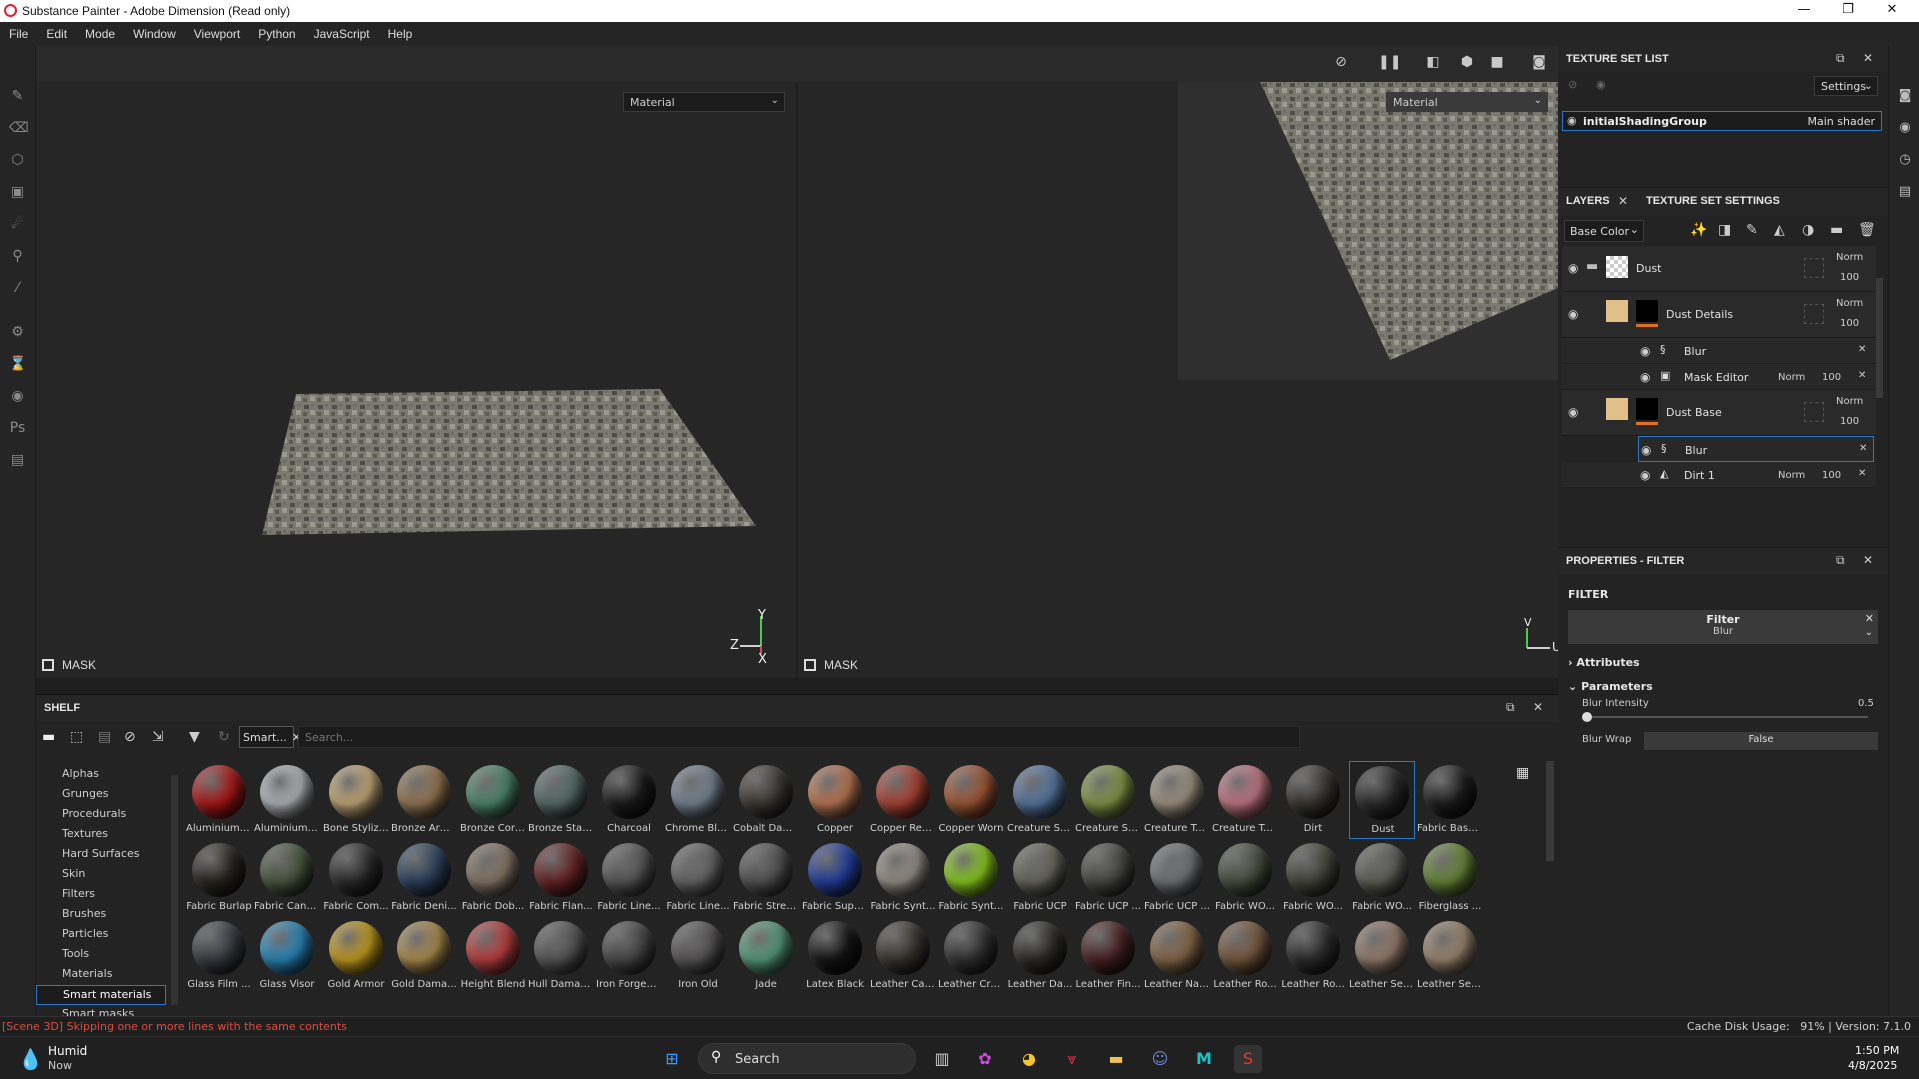 The image size is (1919, 1079). I want to click on material-thumbnail: Bone Stylized, so click(356, 800).